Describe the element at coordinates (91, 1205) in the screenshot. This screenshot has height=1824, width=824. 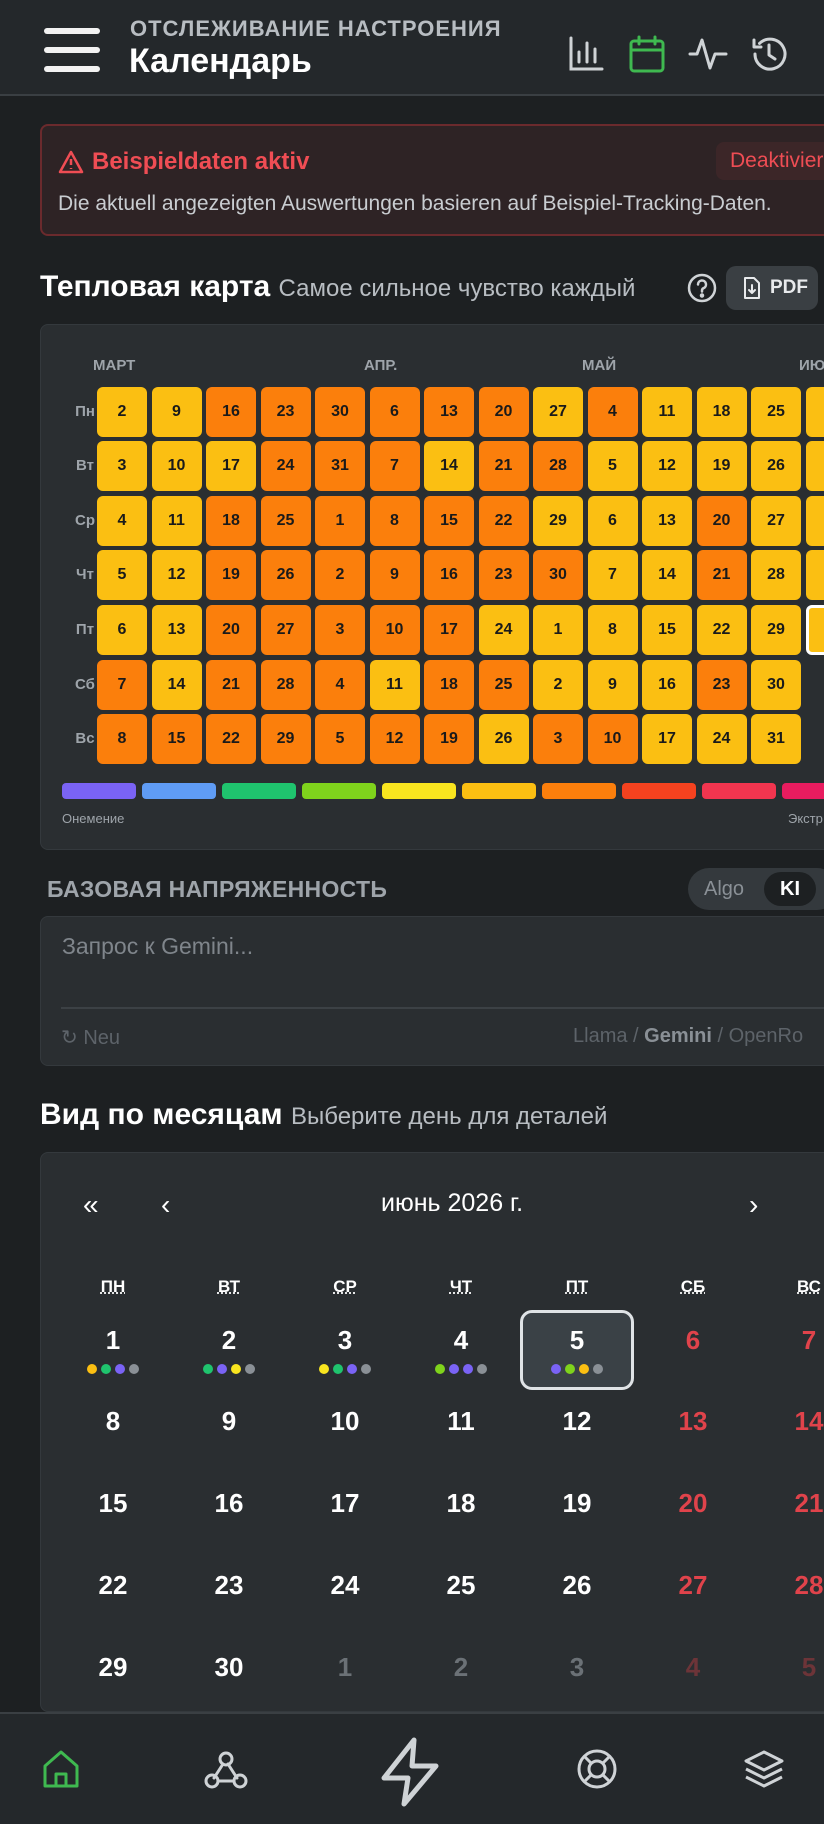
I see `prev-year-button: «` at that location.